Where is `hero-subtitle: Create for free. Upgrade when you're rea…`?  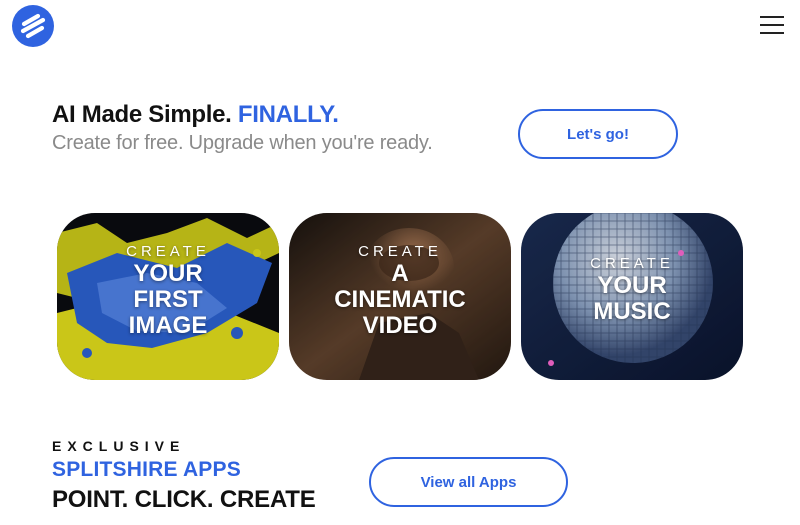 hero-subtitle: Create for free. Upgrade when you're rea… is located at coordinates (242, 143).